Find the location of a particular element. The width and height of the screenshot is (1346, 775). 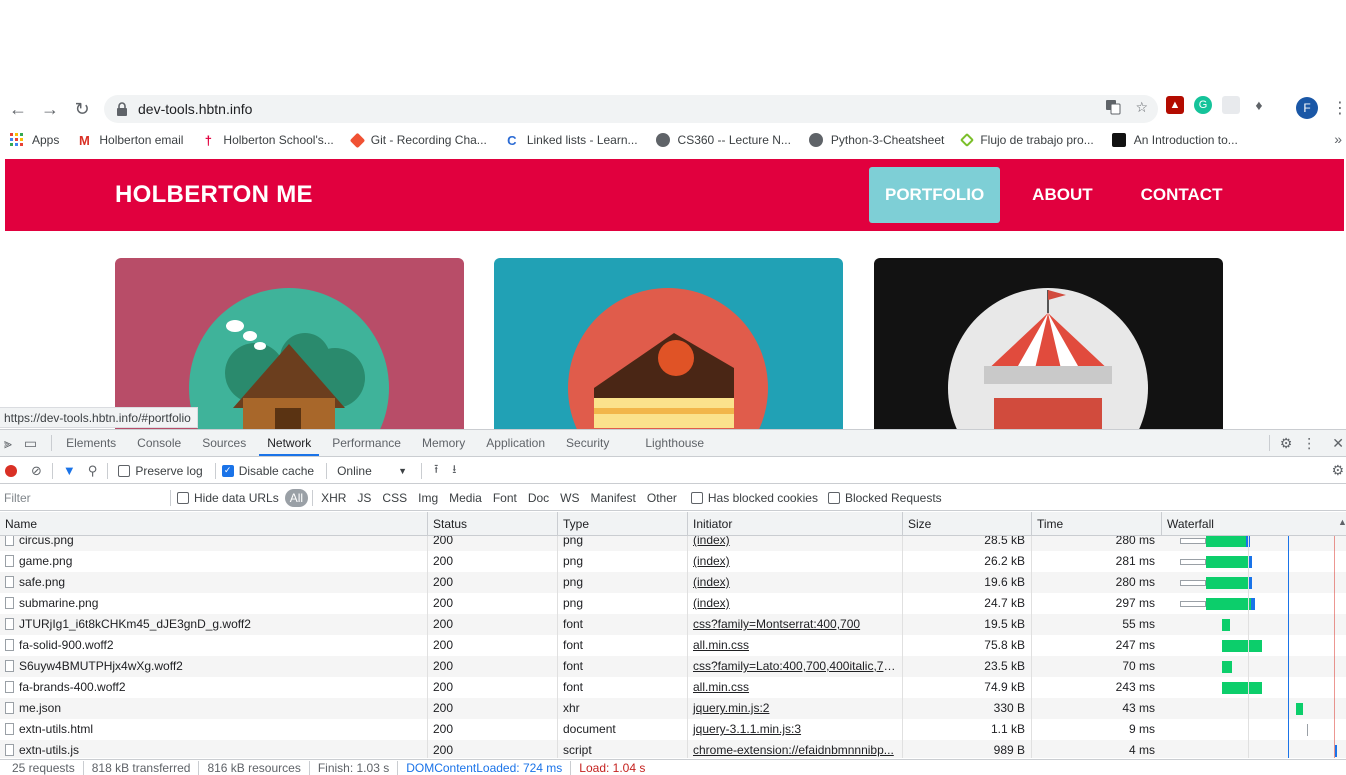

disable-cache-checkbox: ✓ Disable cache is located at coordinates (267, 471).